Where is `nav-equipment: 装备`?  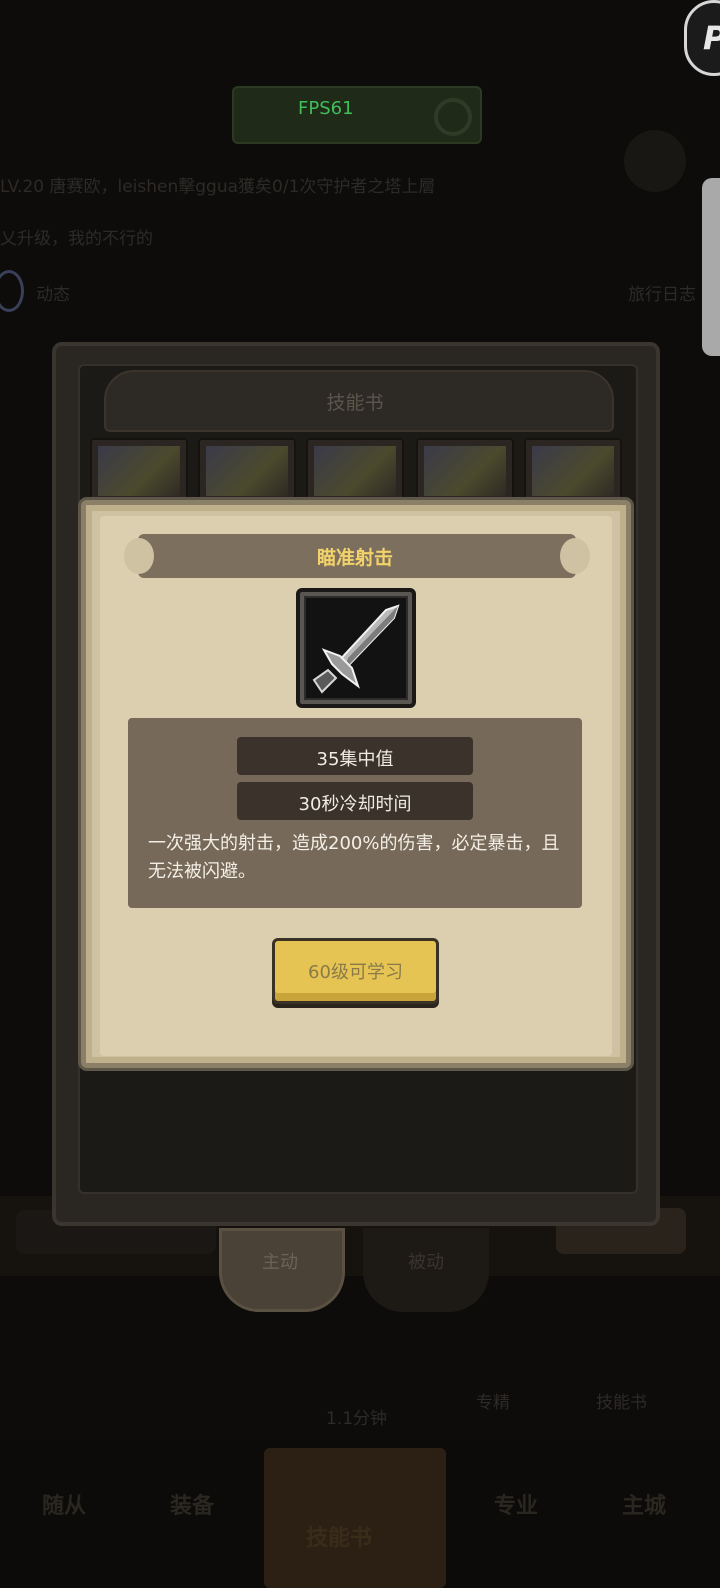 nav-equipment: 装备 is located at coordinates (192, 1504).